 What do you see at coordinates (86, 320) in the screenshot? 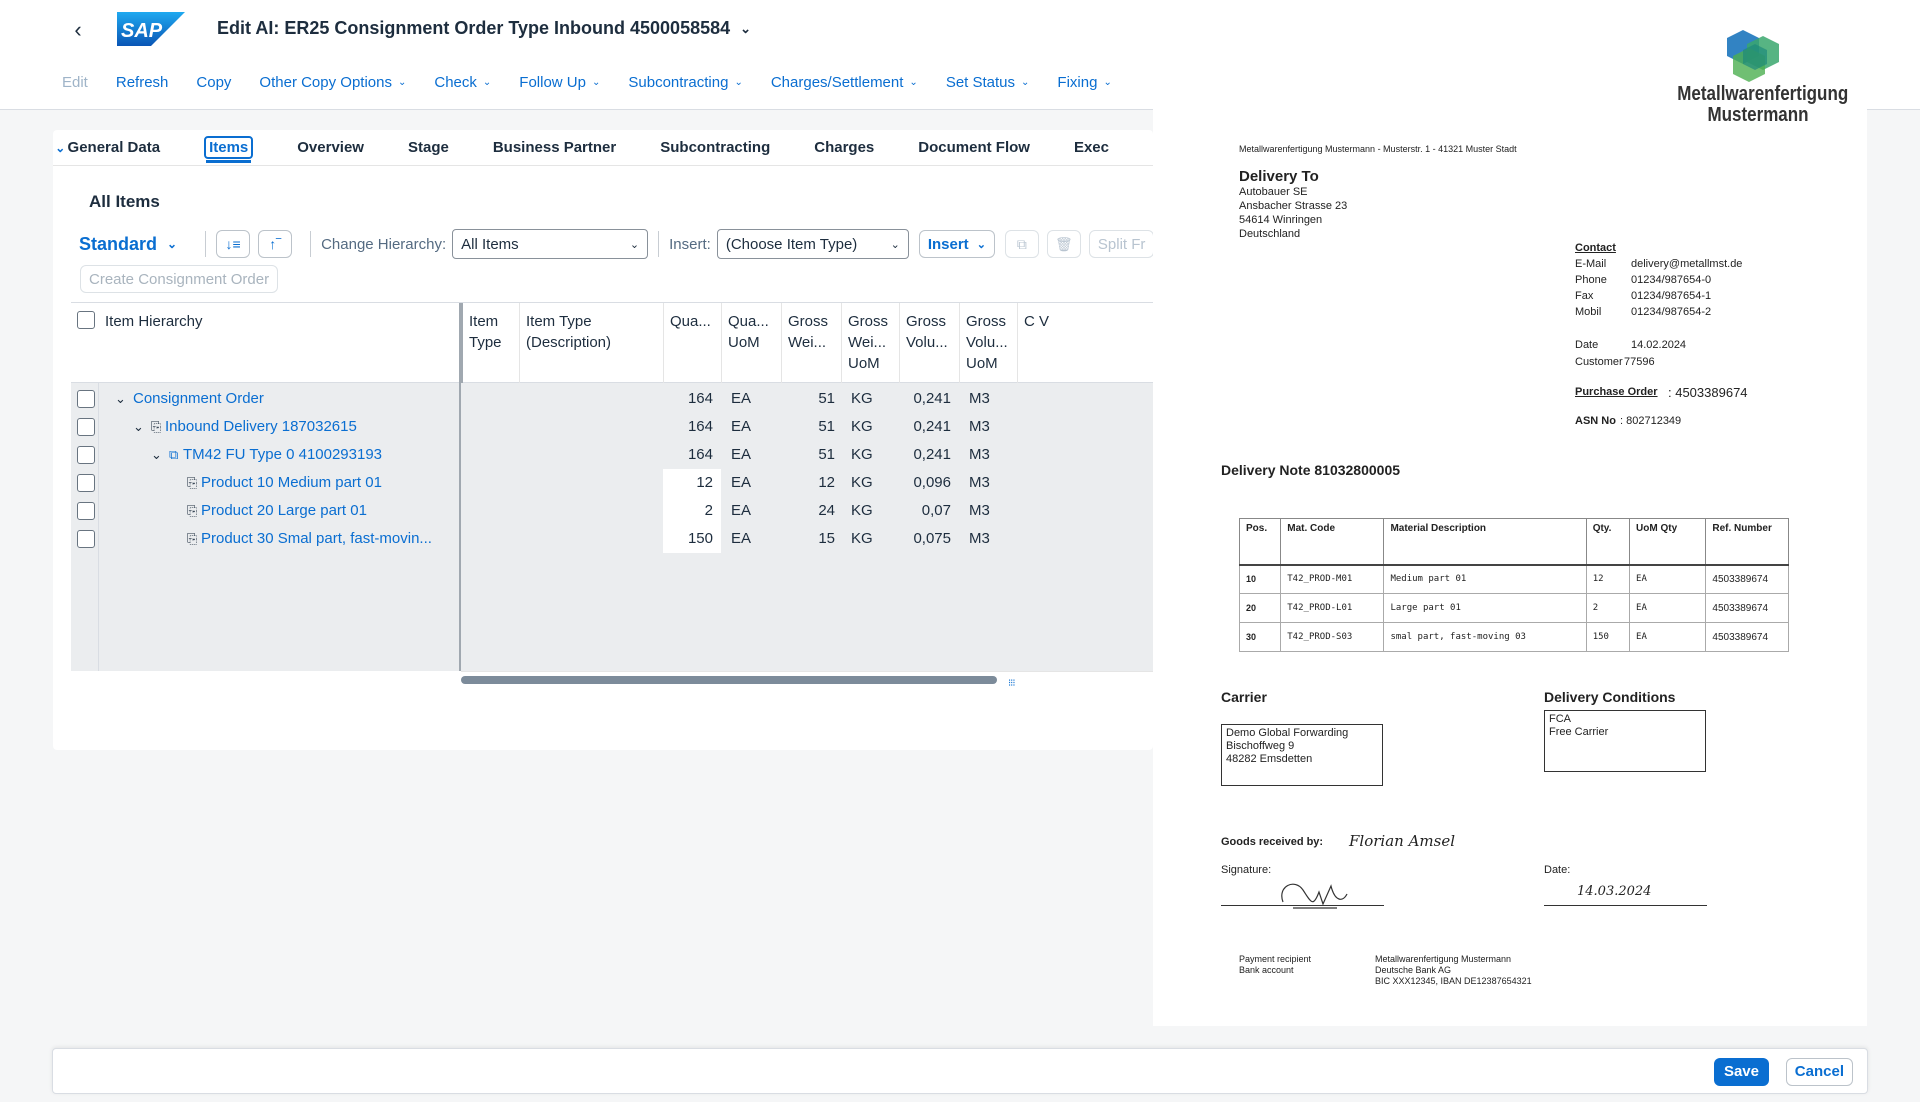
I see `select-all-checkbox` at bounding box center [86, 320].